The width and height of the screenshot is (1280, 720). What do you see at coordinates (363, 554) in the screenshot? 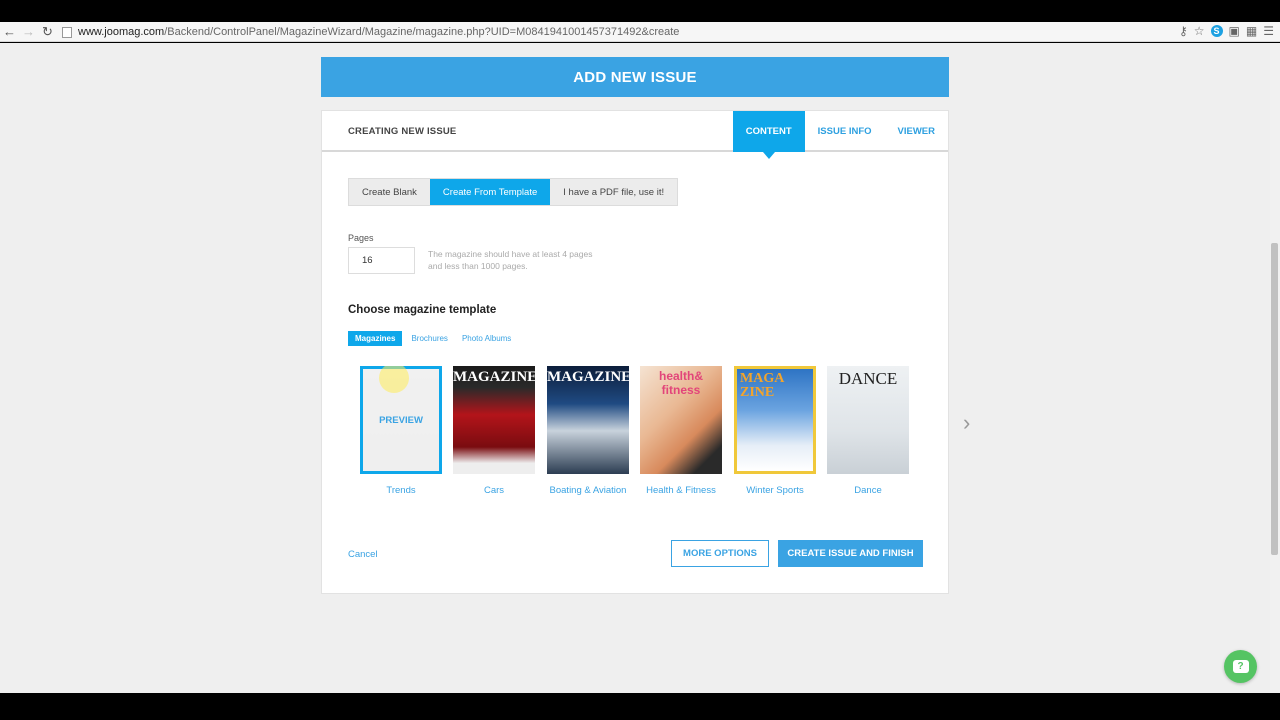
I see `cancel-link: Cancel` at bounding box center [363, 554].